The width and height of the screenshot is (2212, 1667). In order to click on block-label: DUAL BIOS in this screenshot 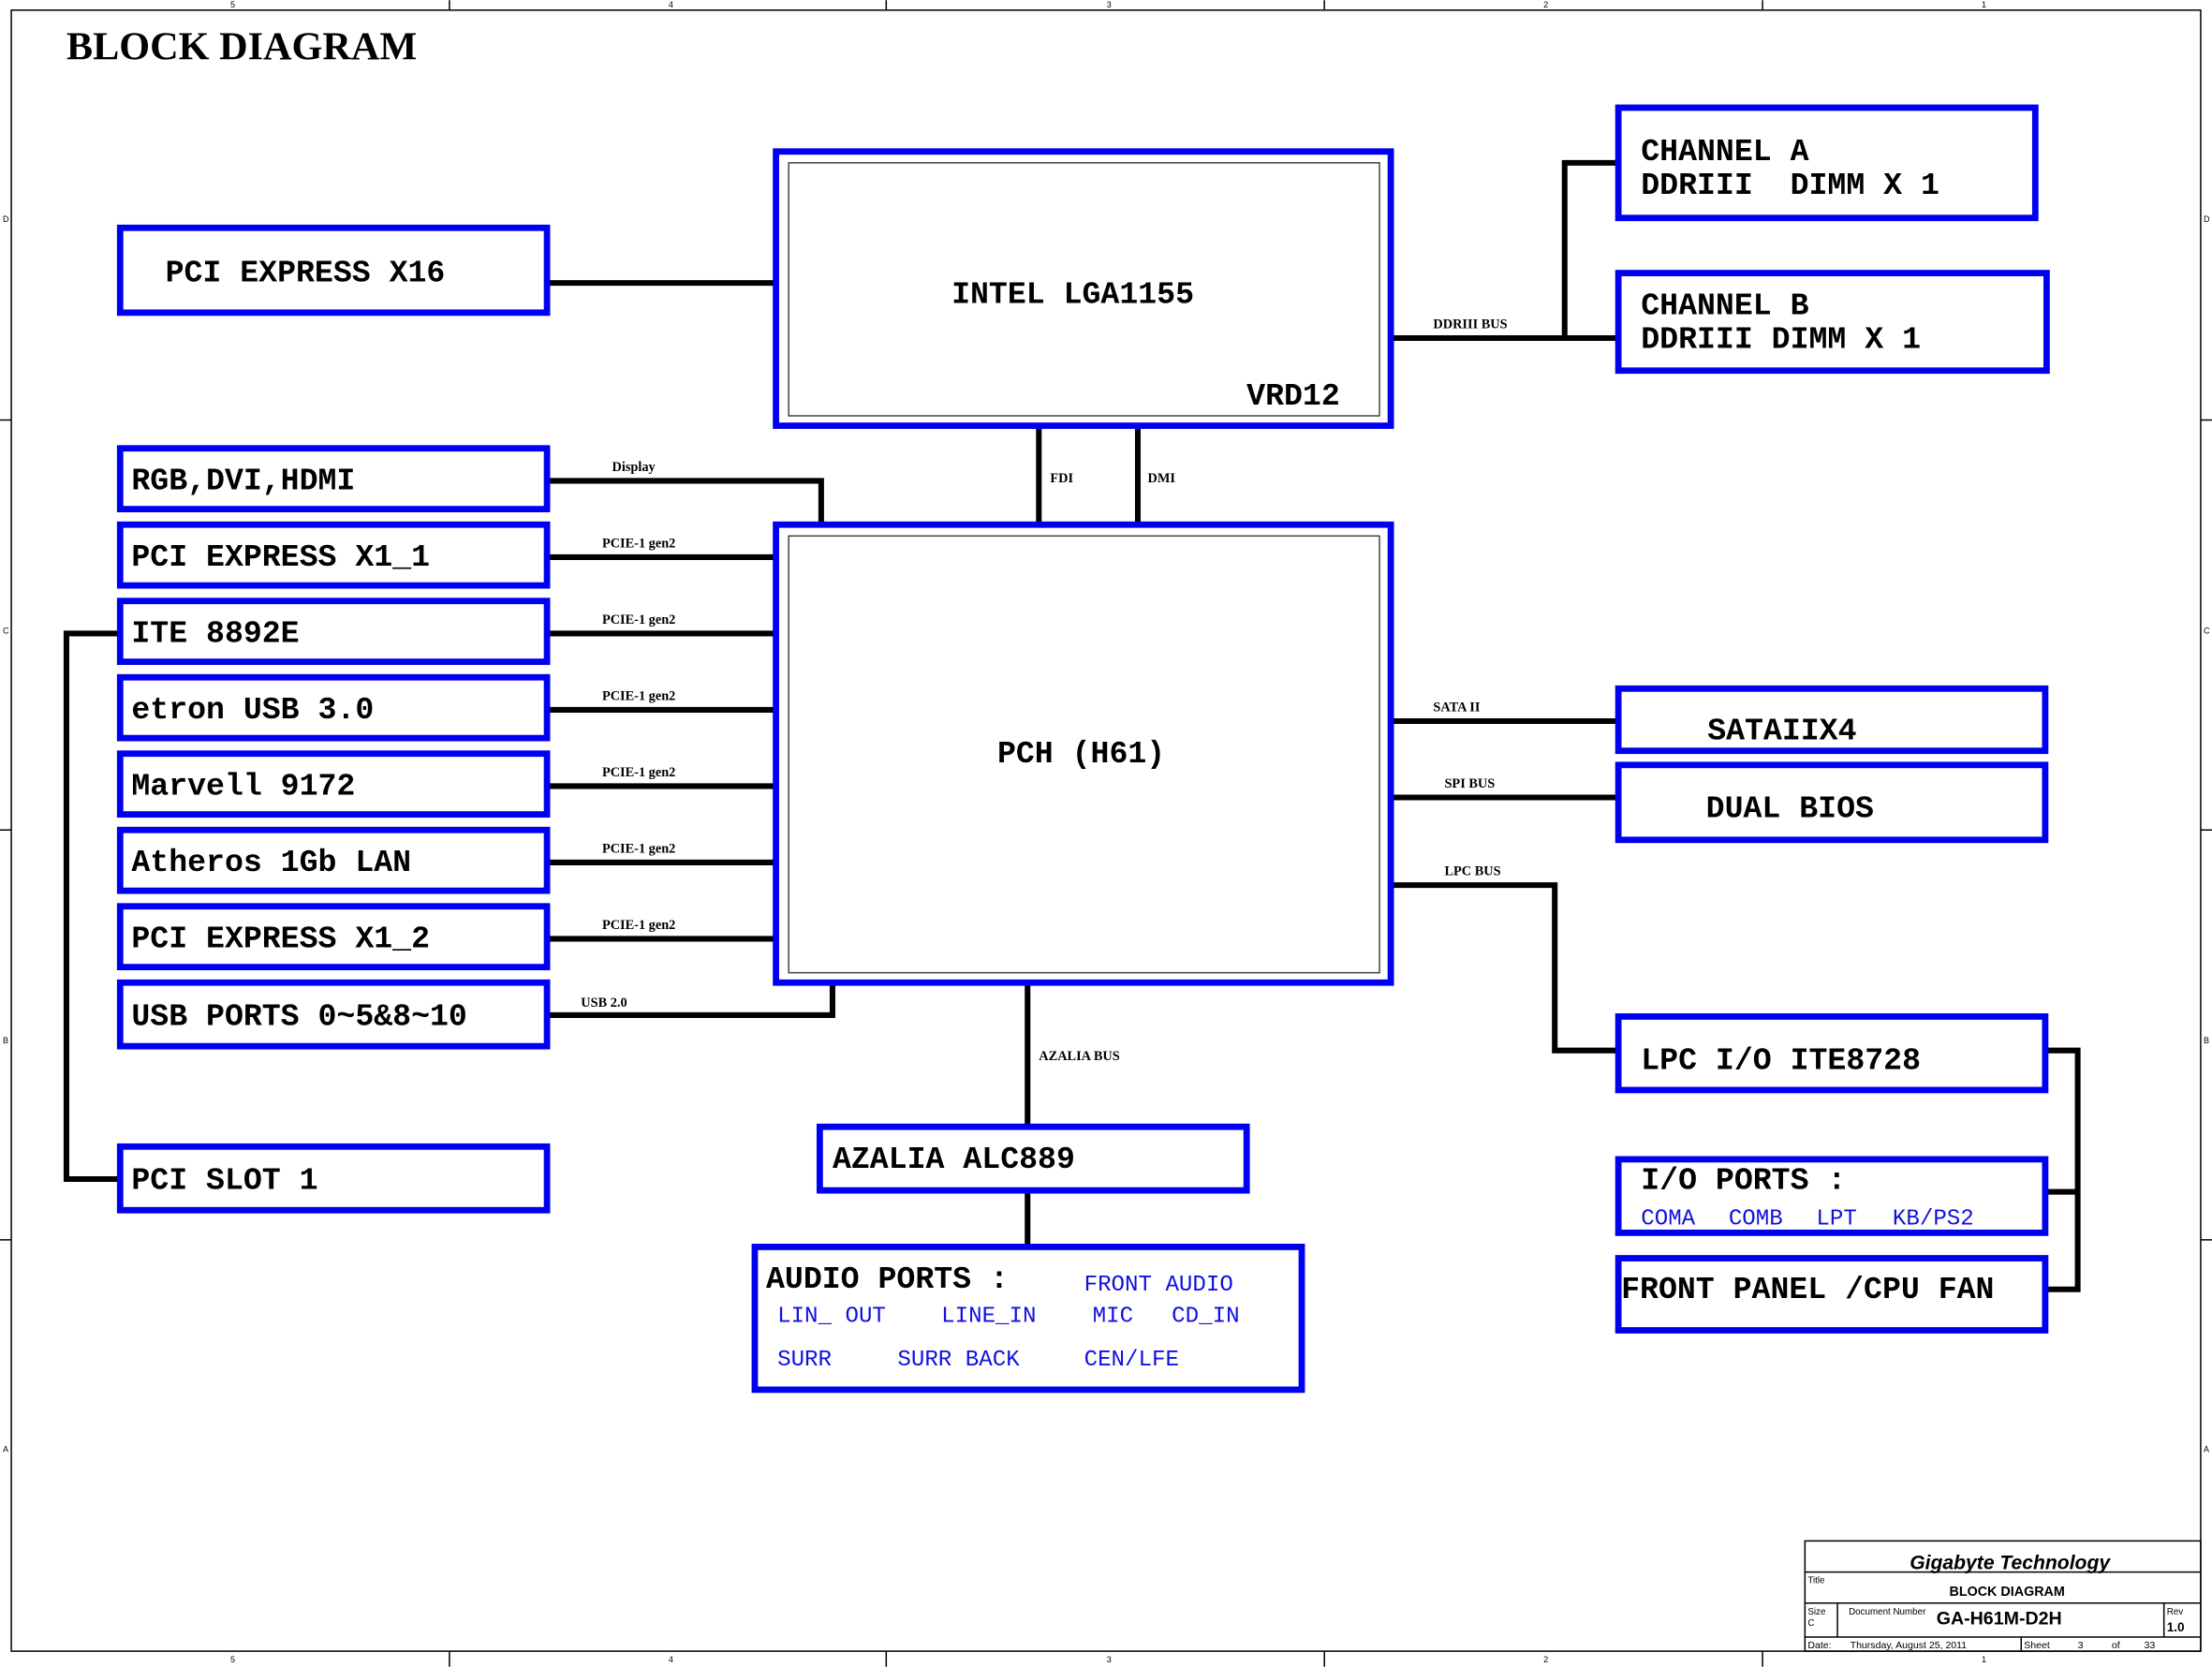, I will do `click(1790, 809)`.